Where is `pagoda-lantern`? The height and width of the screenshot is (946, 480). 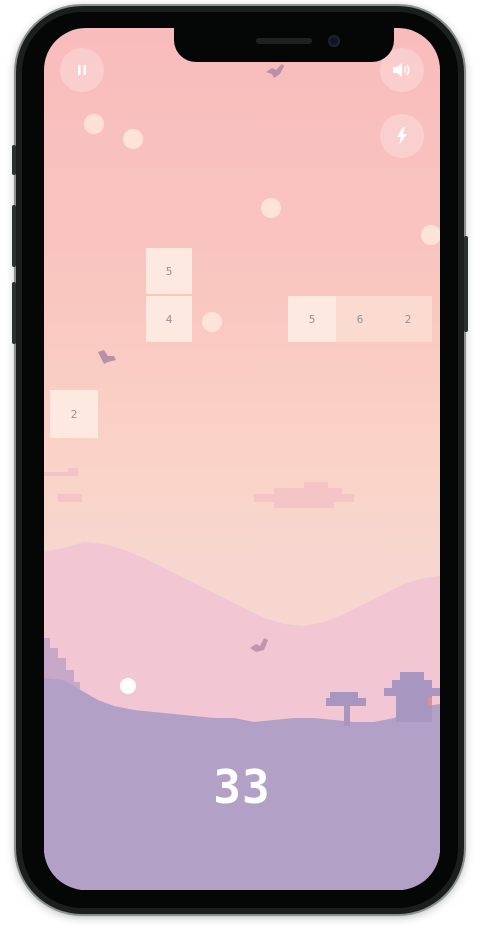
pagoda-lantern is located at coordinates (430, 702).